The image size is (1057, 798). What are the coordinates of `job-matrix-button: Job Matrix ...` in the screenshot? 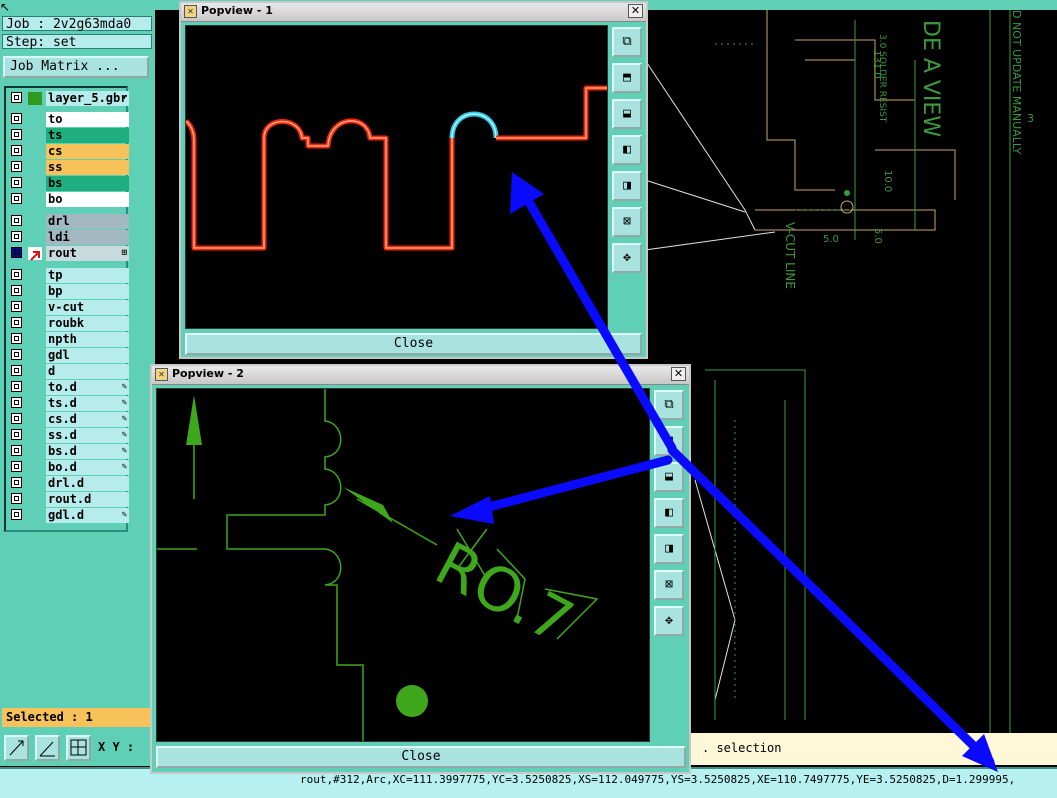 It's located at (76, 67).